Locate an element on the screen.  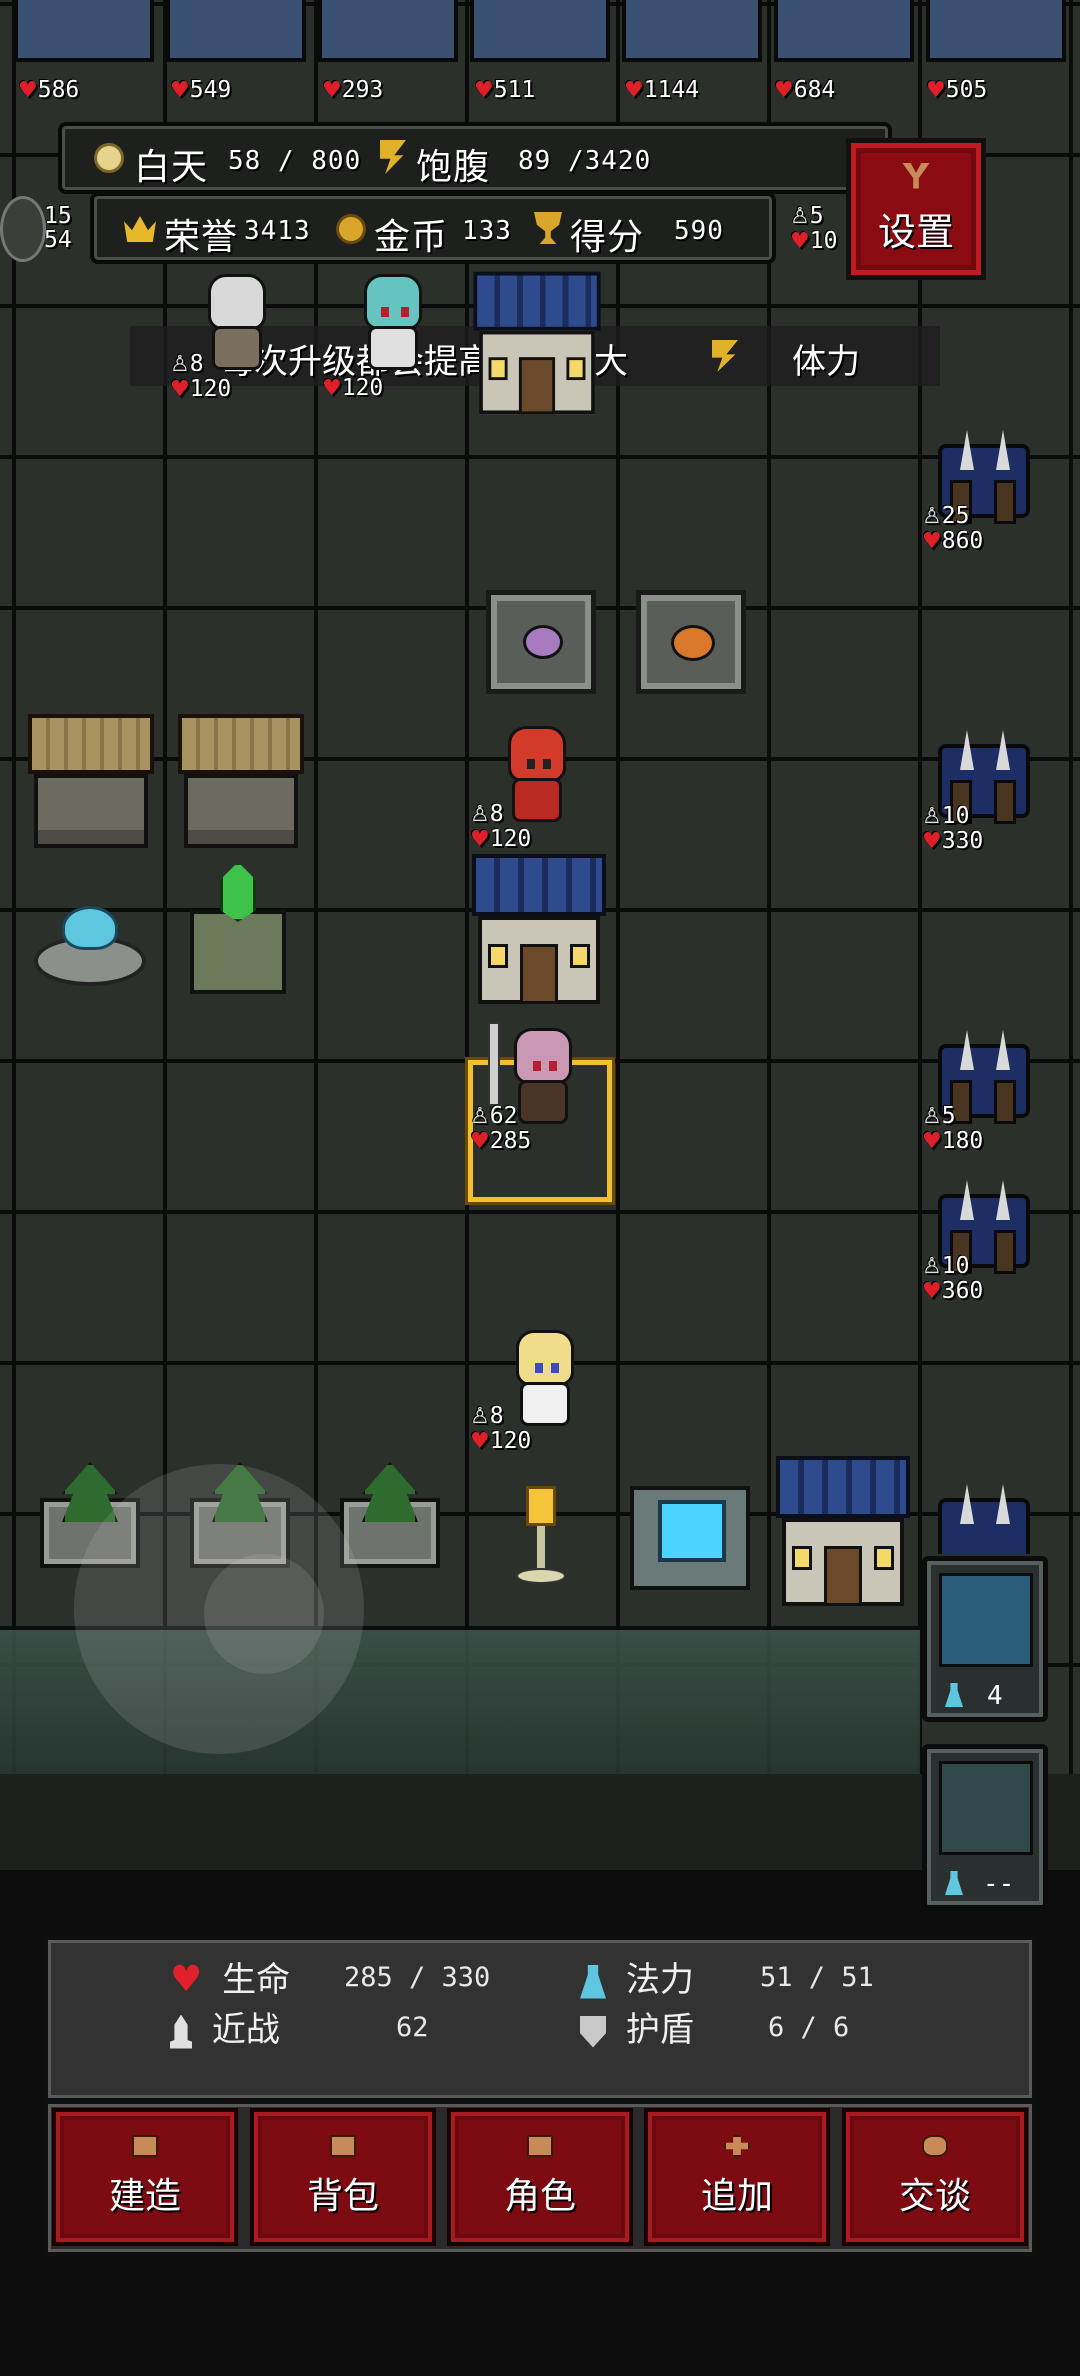
mana-value: 51 / 51 is located at coordinates (817, 1977).